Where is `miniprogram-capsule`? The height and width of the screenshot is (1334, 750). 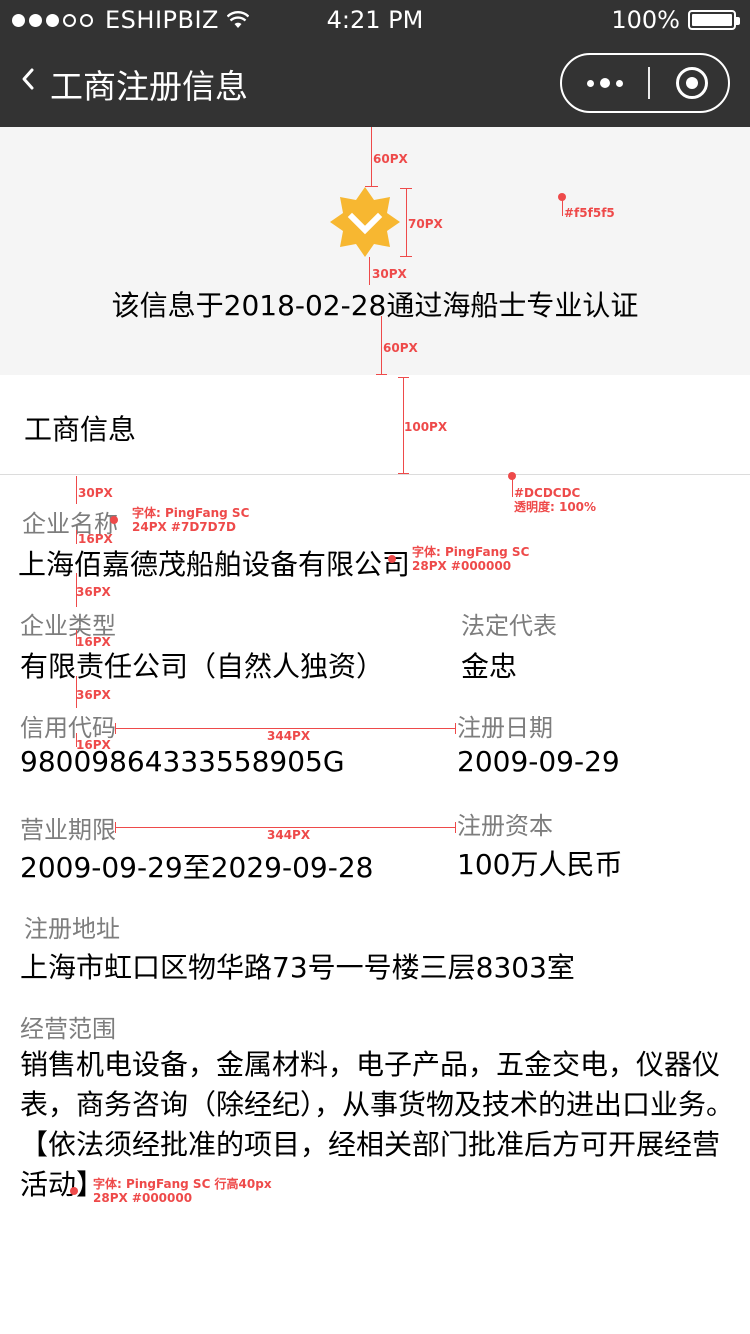 miniprogram-capsule is located at coordinates (645, 83).